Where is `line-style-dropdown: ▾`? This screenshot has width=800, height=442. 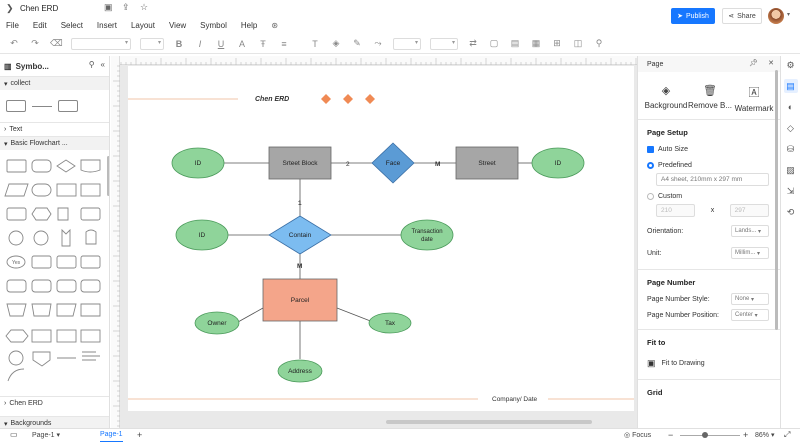
line-style-dropdown: ▾ is located at coordinates (407, 43).